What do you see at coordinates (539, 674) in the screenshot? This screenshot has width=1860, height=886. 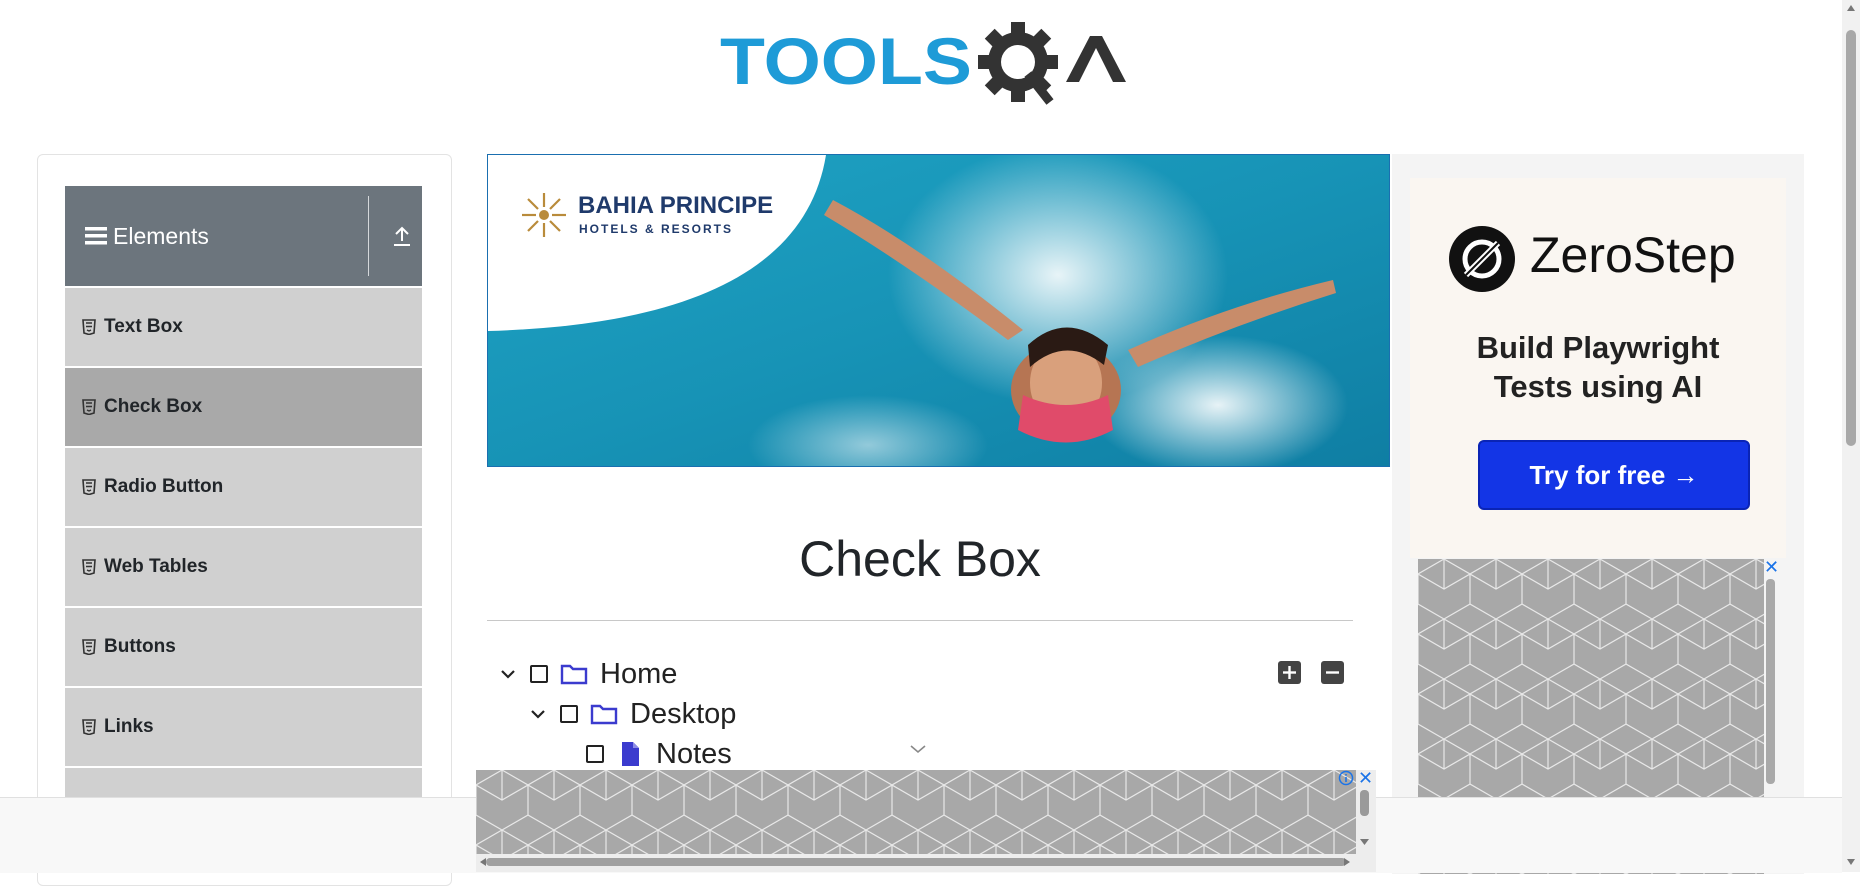 I see `checkbox-home` at bounding box center [539, 674].